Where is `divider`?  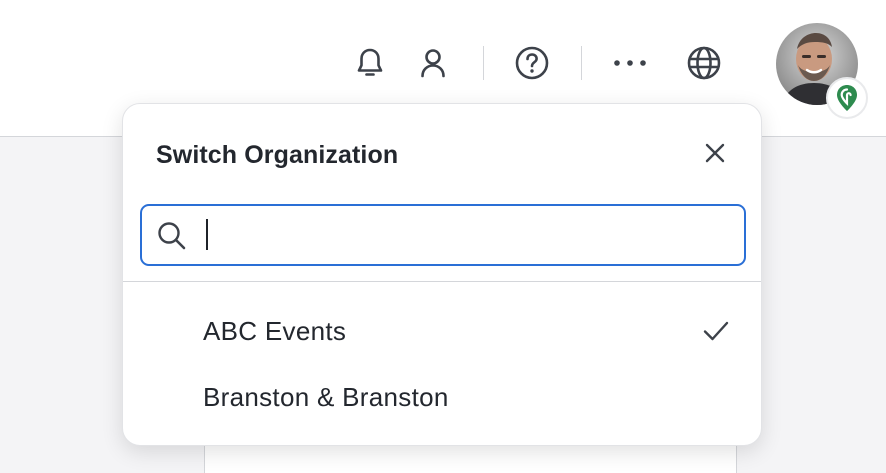 divider is located at coordinates (442, 281).